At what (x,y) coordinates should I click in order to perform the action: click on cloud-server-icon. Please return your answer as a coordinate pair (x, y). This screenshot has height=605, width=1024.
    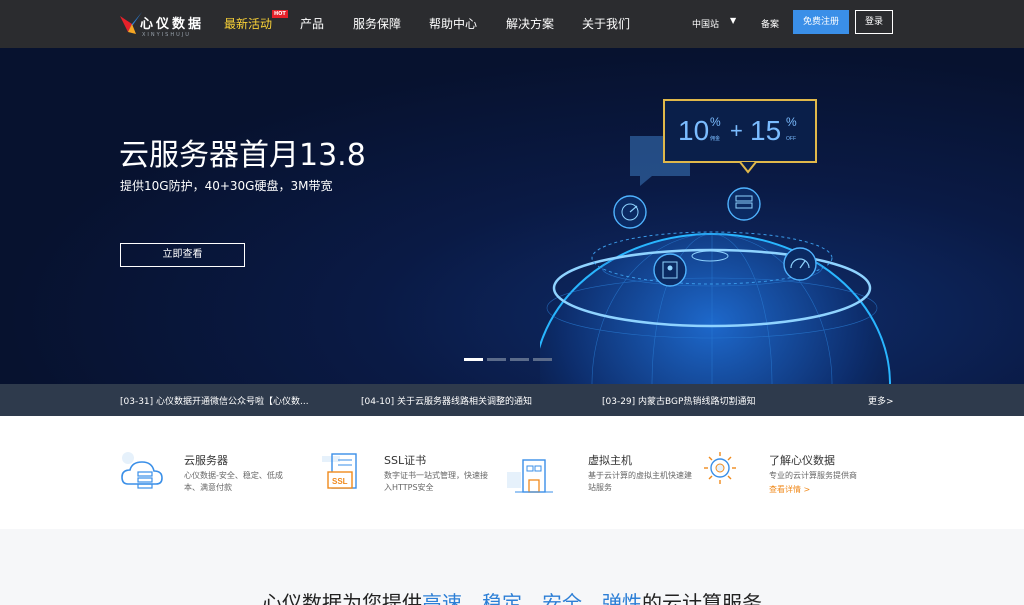
    Looking at the image, I should click on (142, 470).